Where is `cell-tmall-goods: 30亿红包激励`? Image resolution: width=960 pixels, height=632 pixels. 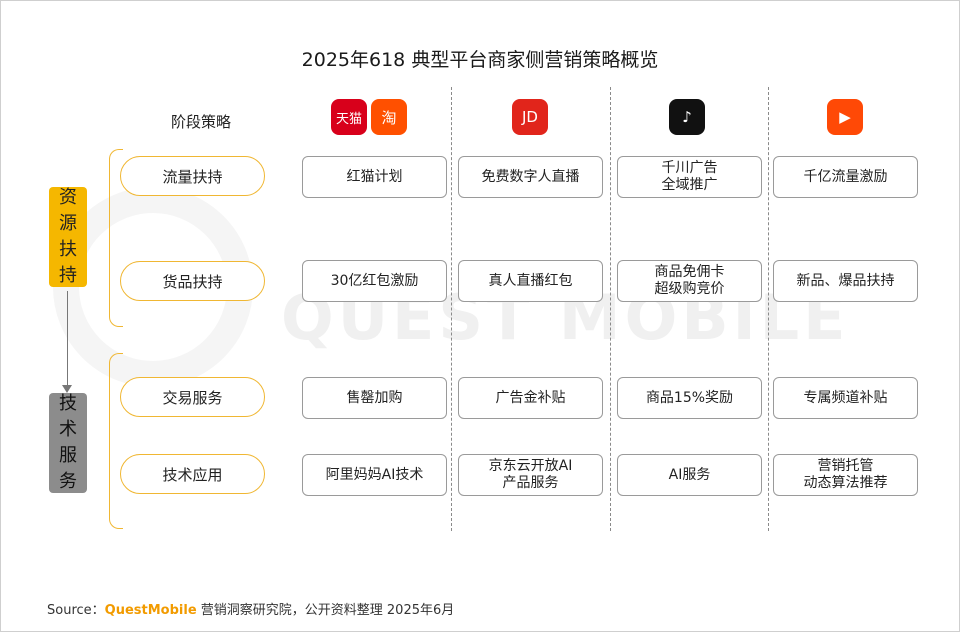 cell-tmall-goods: 30亿红包激励 is located at coordinates (374, 281).